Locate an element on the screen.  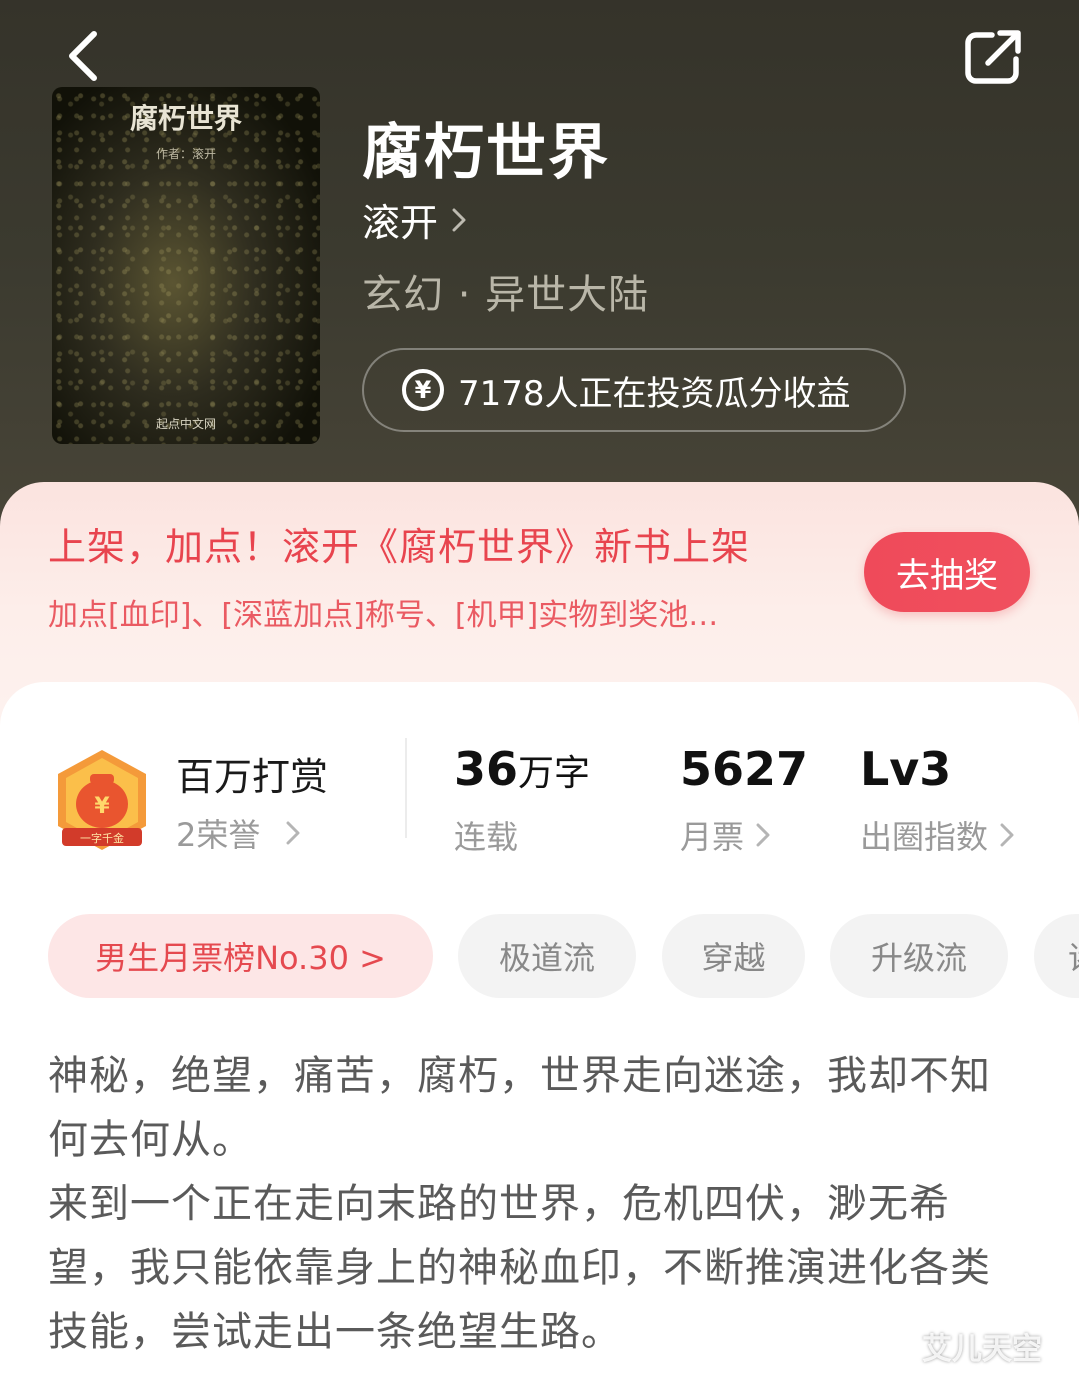
lottery-button: 去抽奖 is located at coordinates (947, 572).